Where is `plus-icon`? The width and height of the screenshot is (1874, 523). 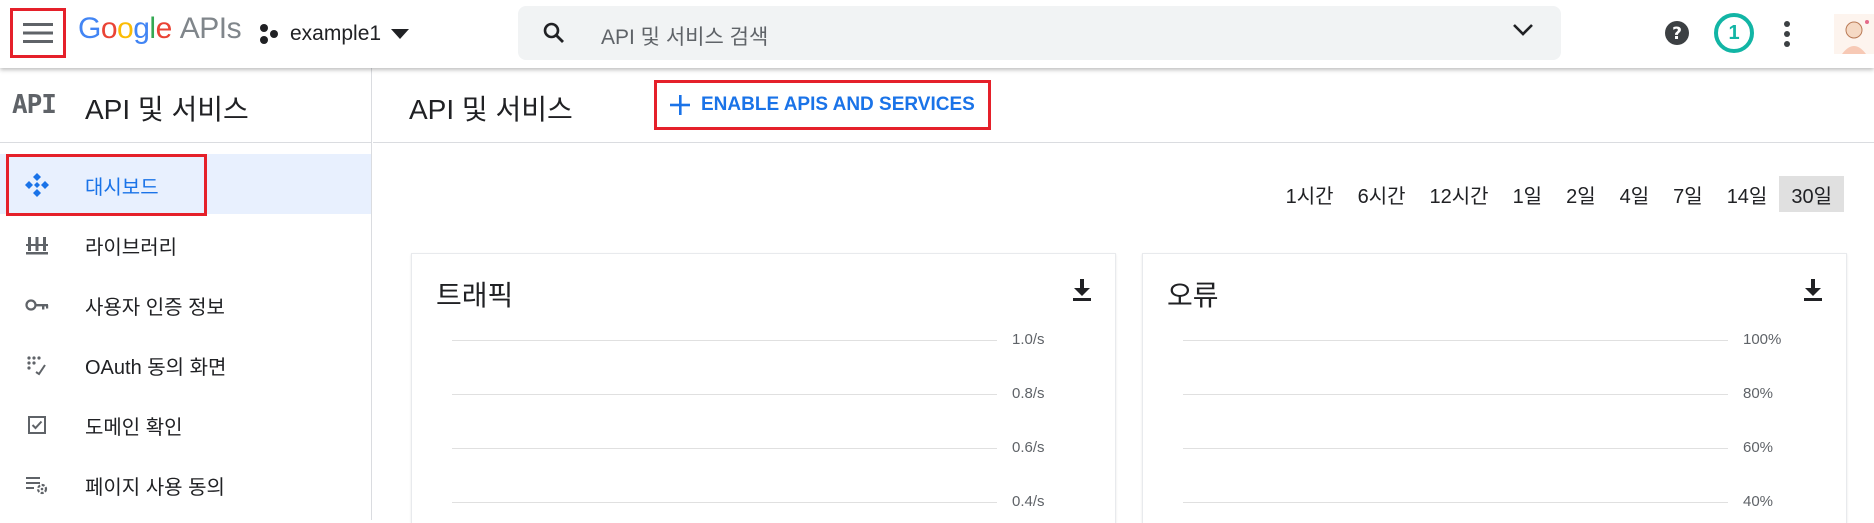 plus-icon is located at coordinates (680, 105).